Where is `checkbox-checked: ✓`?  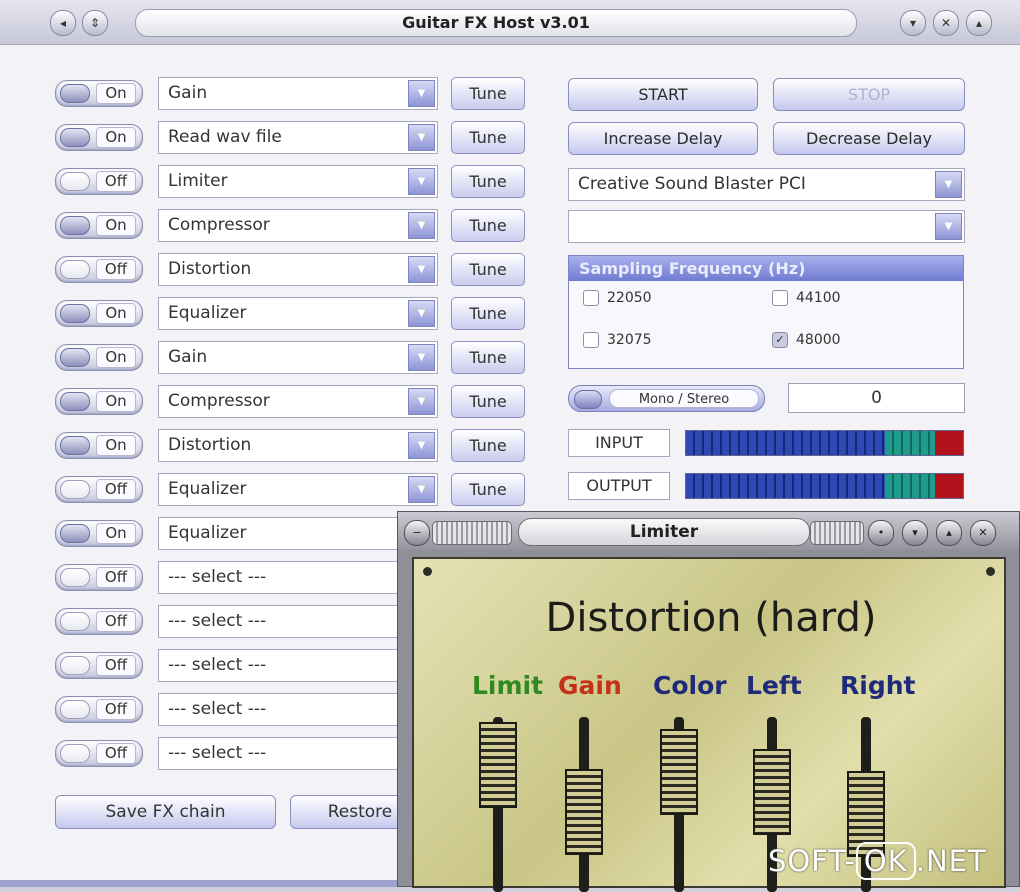
checkbox-checked: ✓ is located at coordinates (780, 340).